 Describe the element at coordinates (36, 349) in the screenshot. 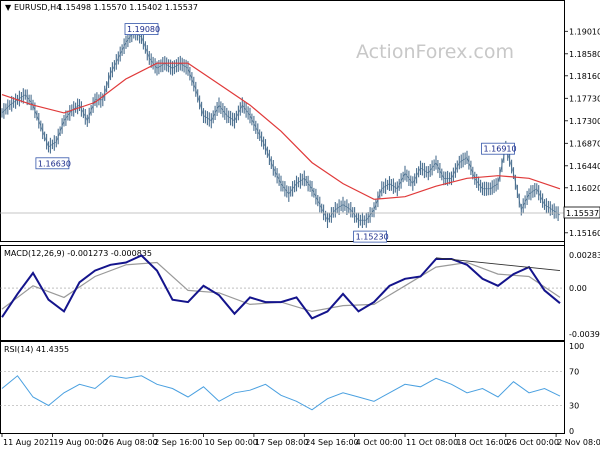

I see `rsi-title: RSI(14) 41.4355` at that location.